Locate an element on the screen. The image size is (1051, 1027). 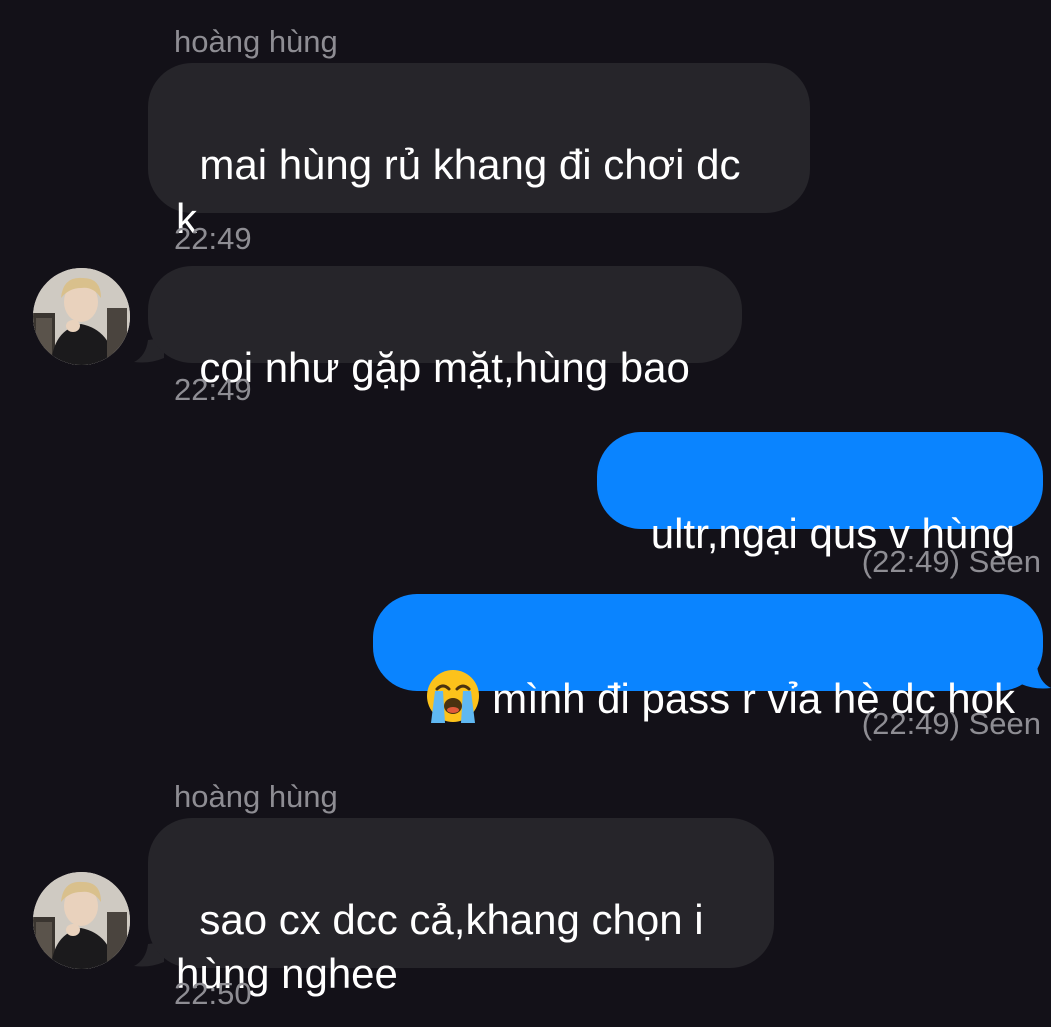
bubble-tail is located at coordinates (1036, 676).